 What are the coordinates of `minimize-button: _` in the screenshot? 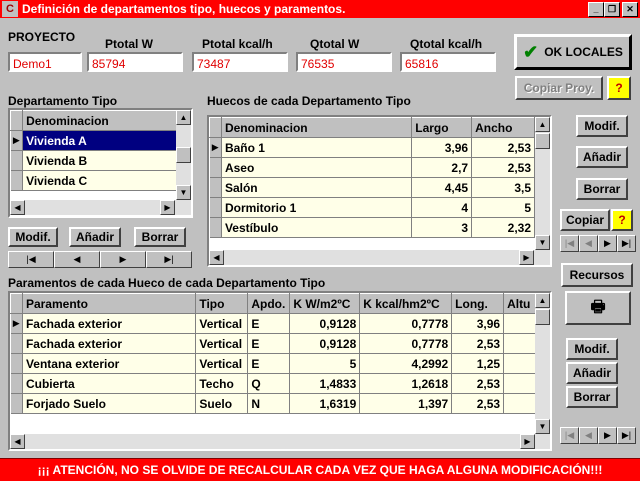 It's located at (596, 9).